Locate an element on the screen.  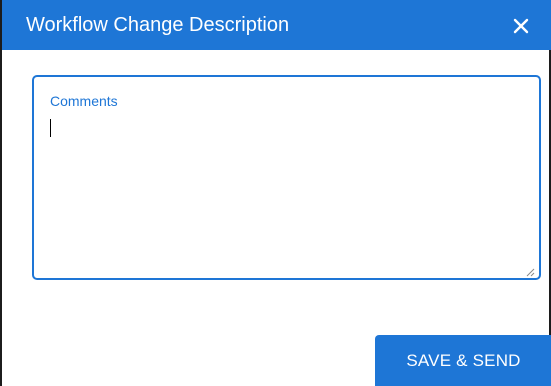
dialog-title: Workflow Change Description is located at coordinates (158, 25).